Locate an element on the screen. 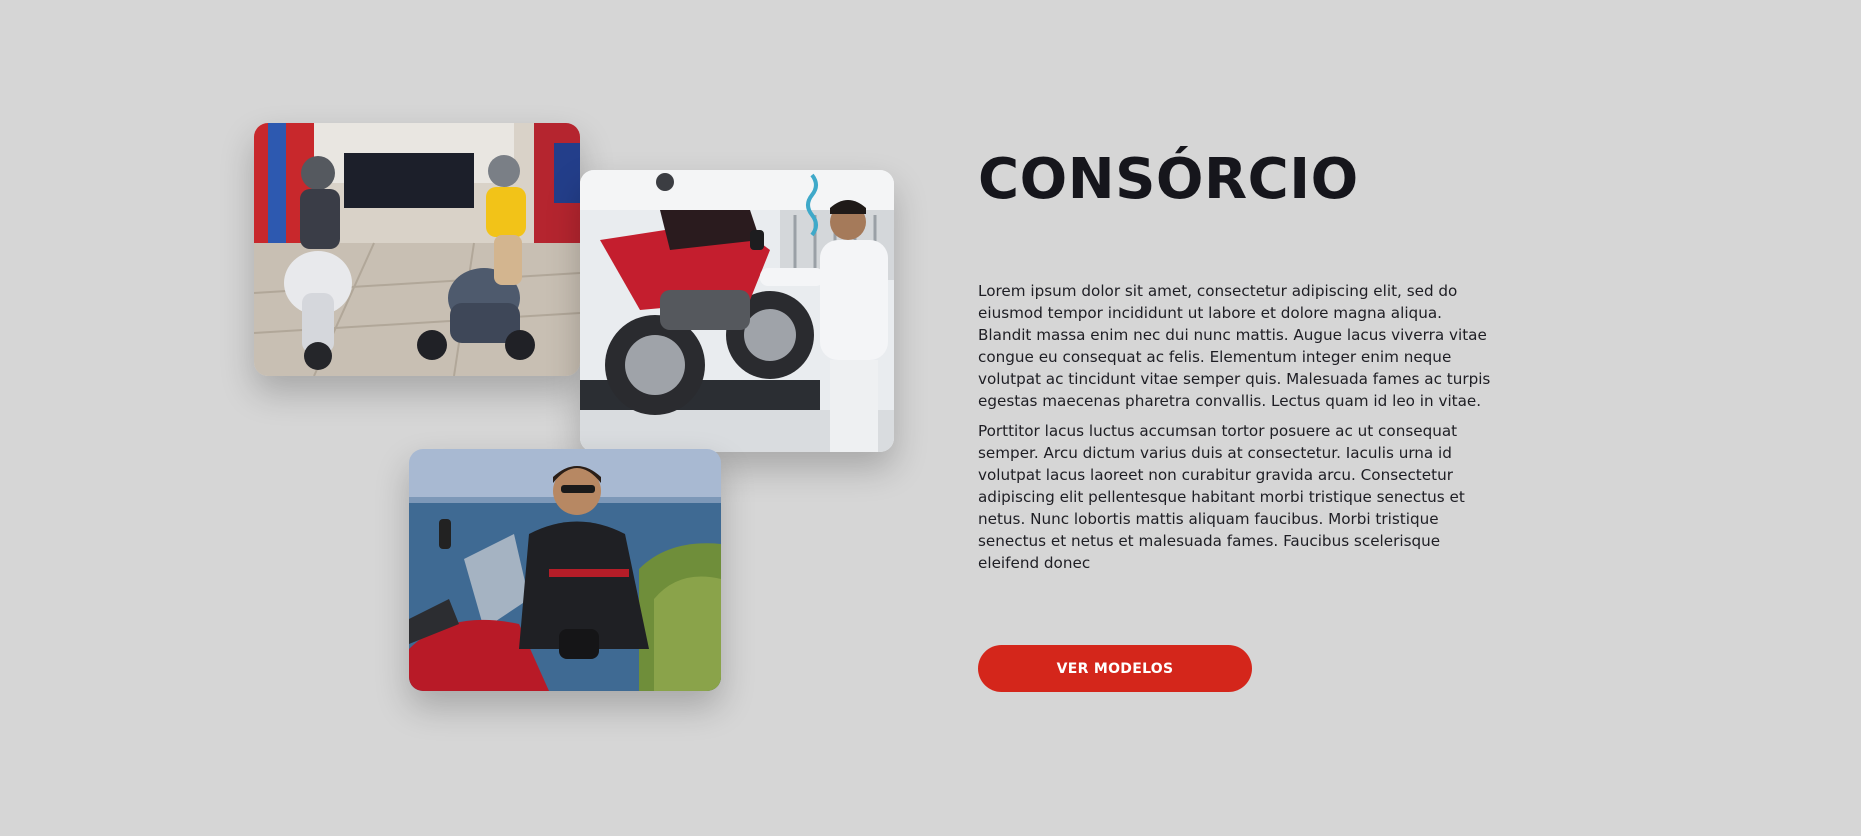 This screenshot has height=836, width=1861. riders-on-scooters-photo is located at coordinates (417, 249).